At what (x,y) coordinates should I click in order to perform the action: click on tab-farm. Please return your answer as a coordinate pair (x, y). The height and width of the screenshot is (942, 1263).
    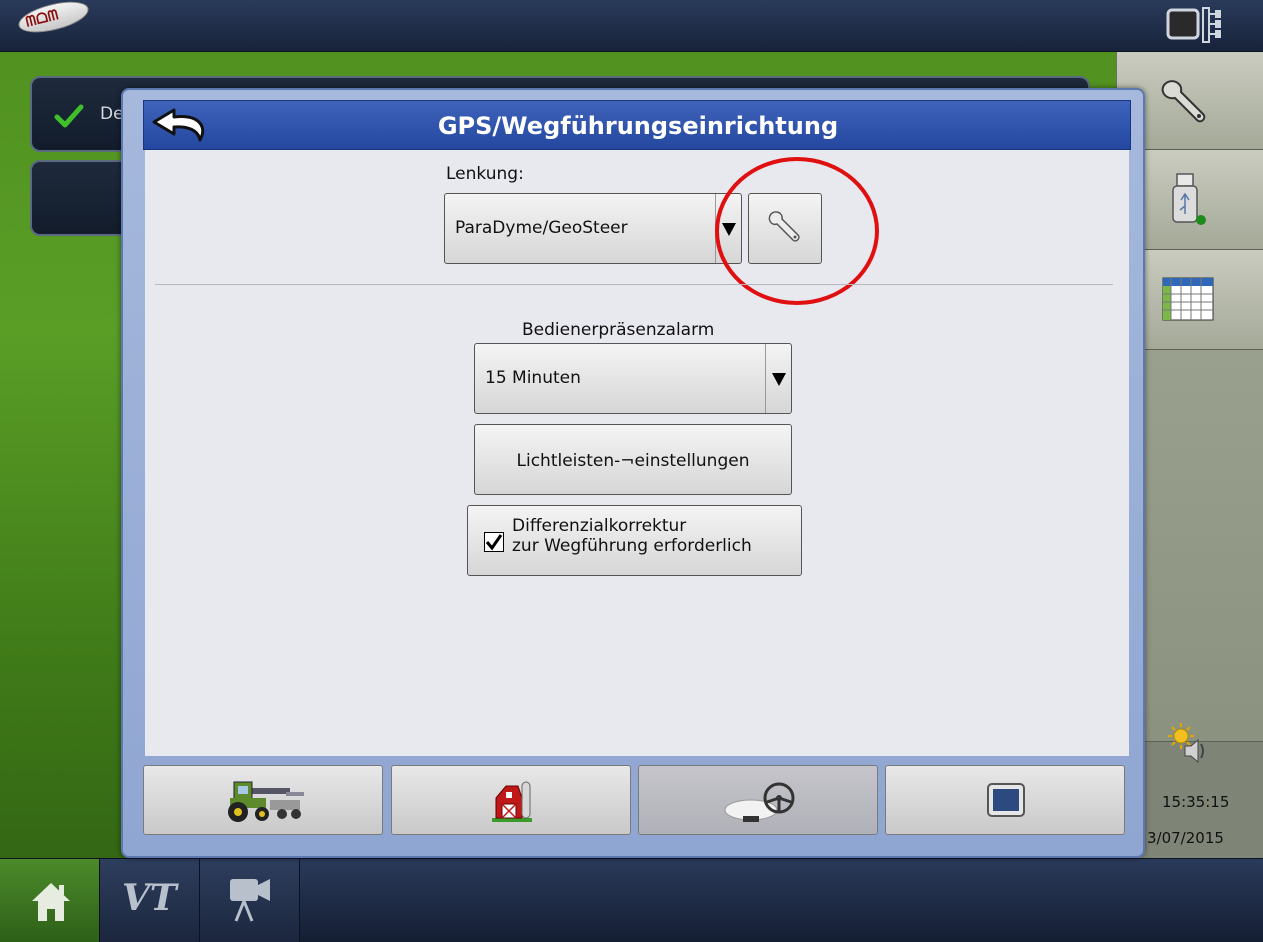
    Looking at the image, I should click on (511, 800).